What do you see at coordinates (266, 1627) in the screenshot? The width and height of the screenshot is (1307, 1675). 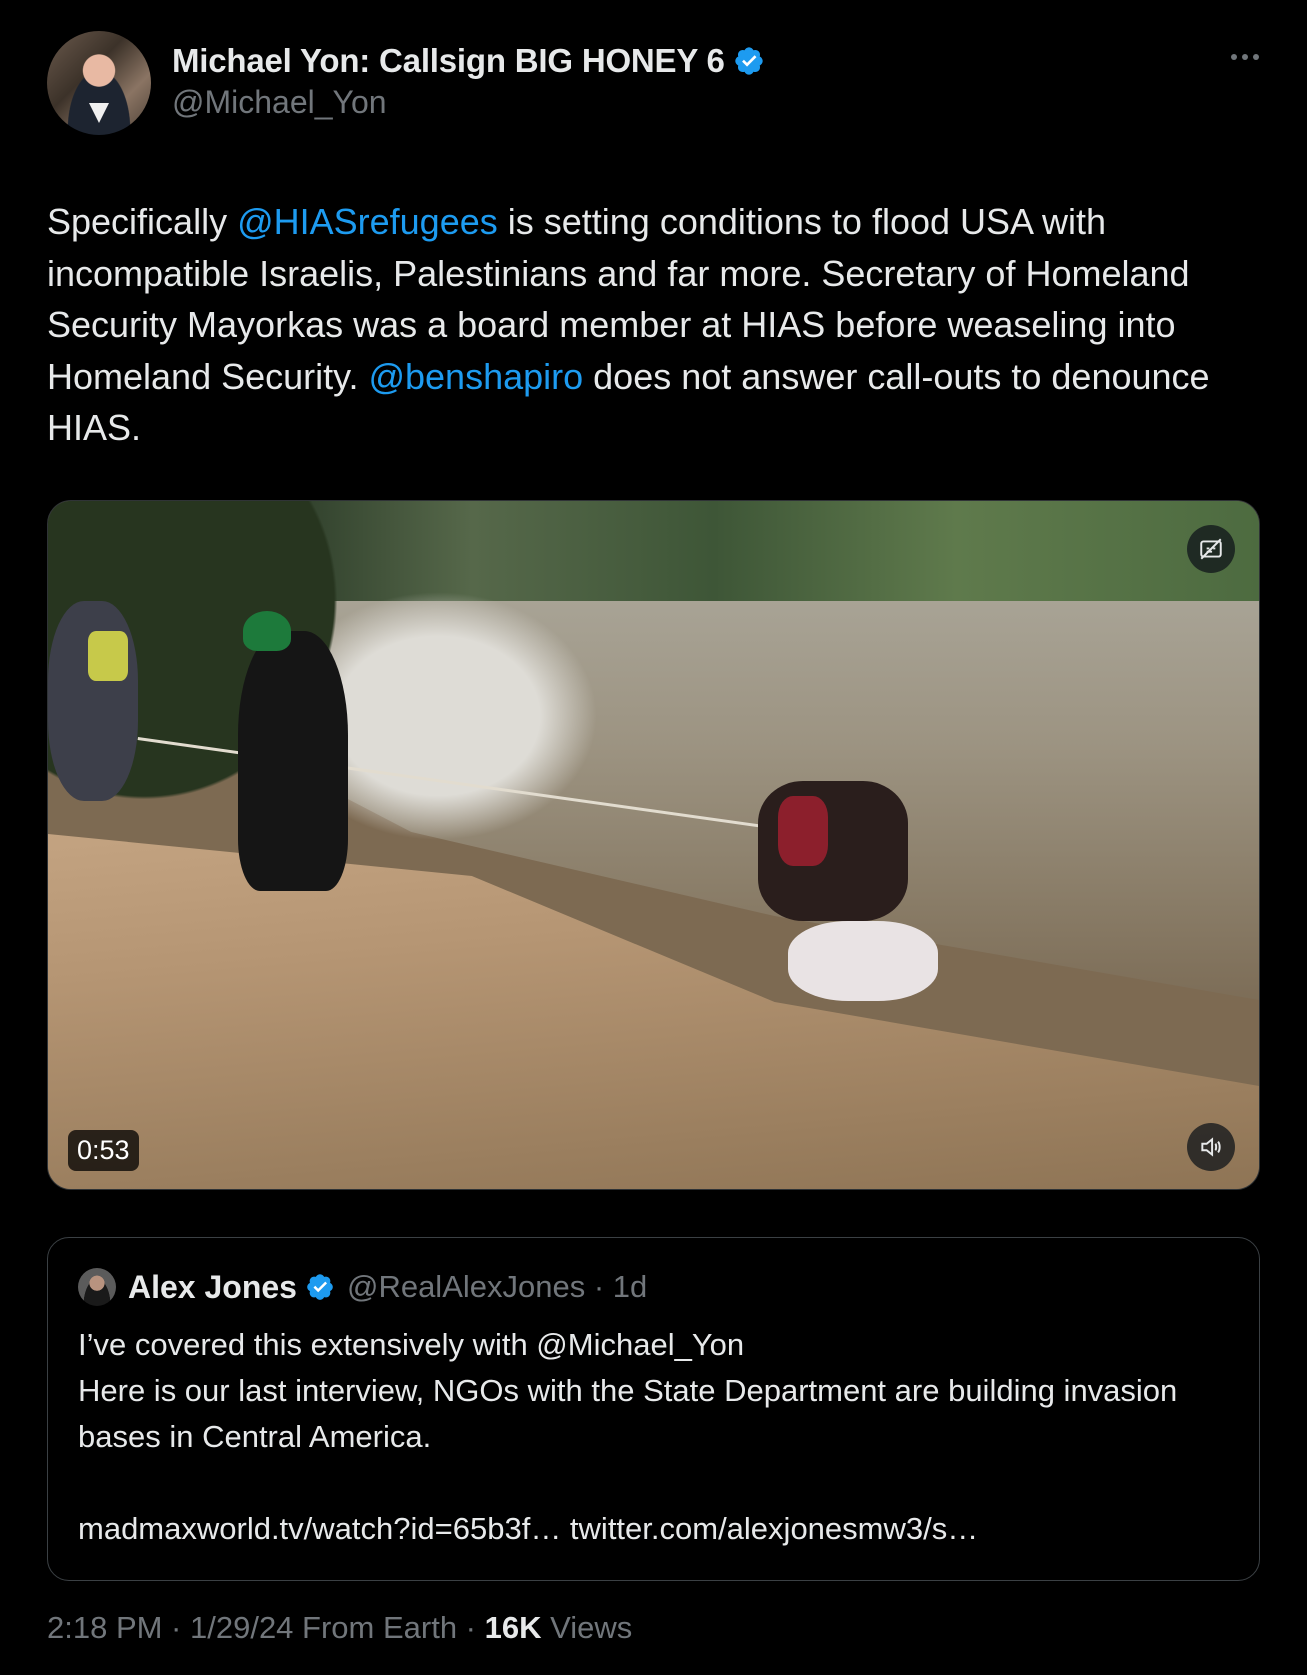 I see `tweet-timestamp: 2:18 PM · 1/29/24 From Earth ·` at bounding box center [266, 1627].